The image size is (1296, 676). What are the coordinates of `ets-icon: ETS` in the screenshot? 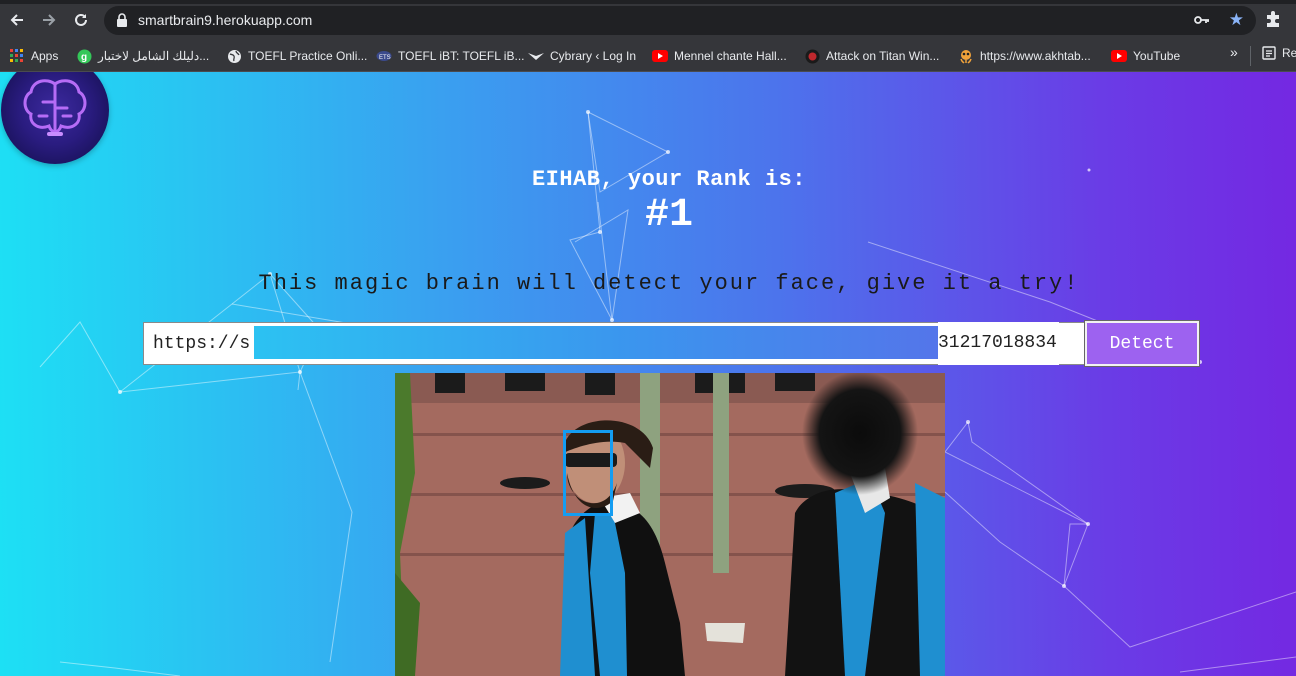 It's located at (384, 56).